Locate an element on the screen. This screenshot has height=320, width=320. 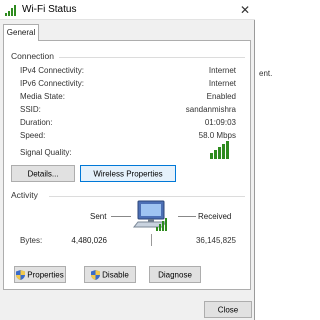
bytes-label: Bytes: is located at coordinates (31, 240).